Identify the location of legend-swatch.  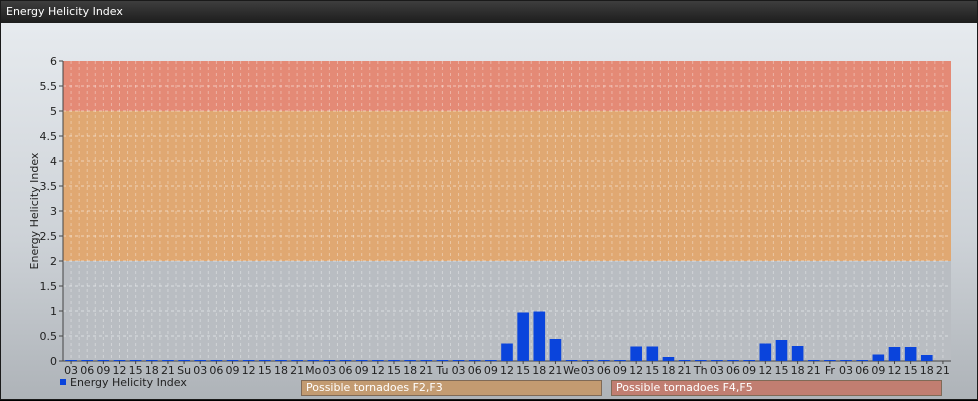
(63, 382).